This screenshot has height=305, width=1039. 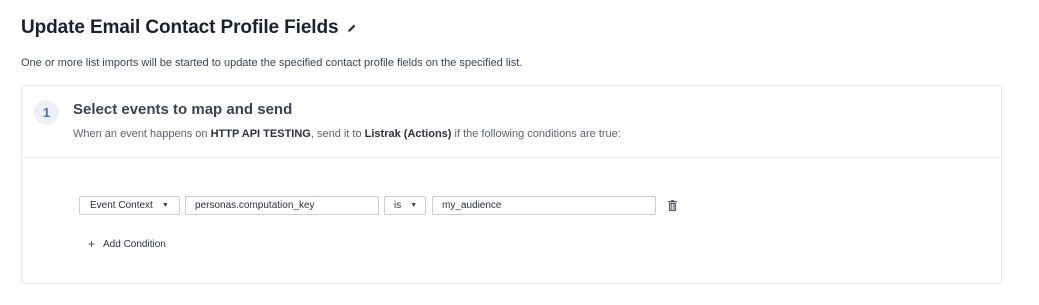 What do you see at coordinates (398, 205) in the screenshot?
I see `operator-value: is` at bounding box center [398, 205].